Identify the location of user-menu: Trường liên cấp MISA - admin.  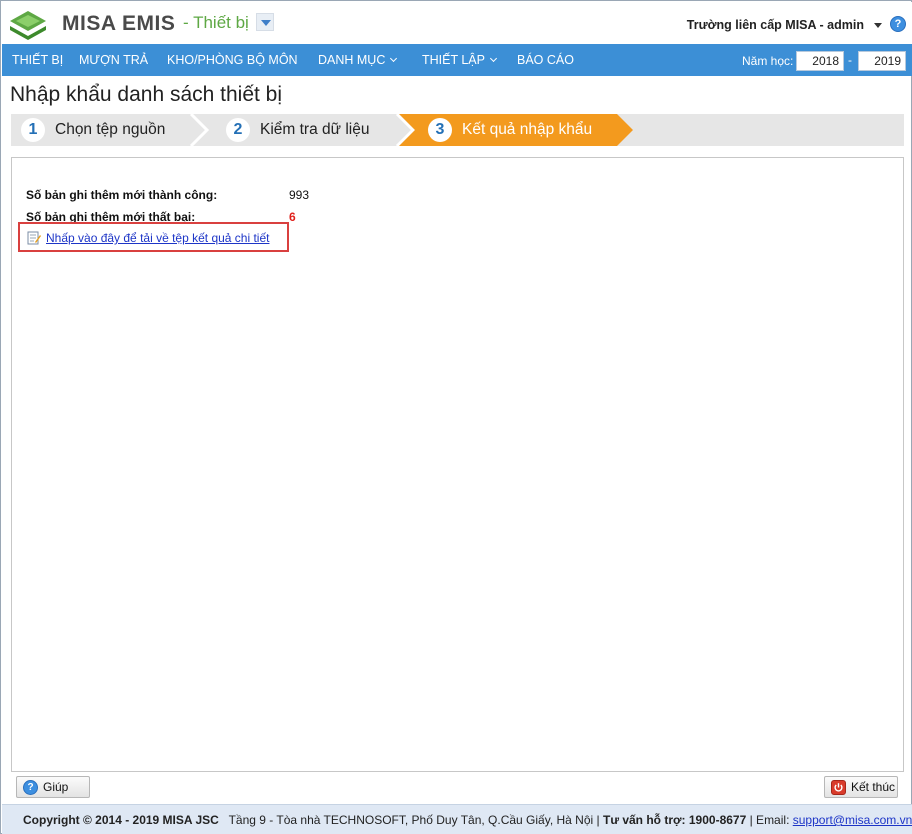
(775, 25).